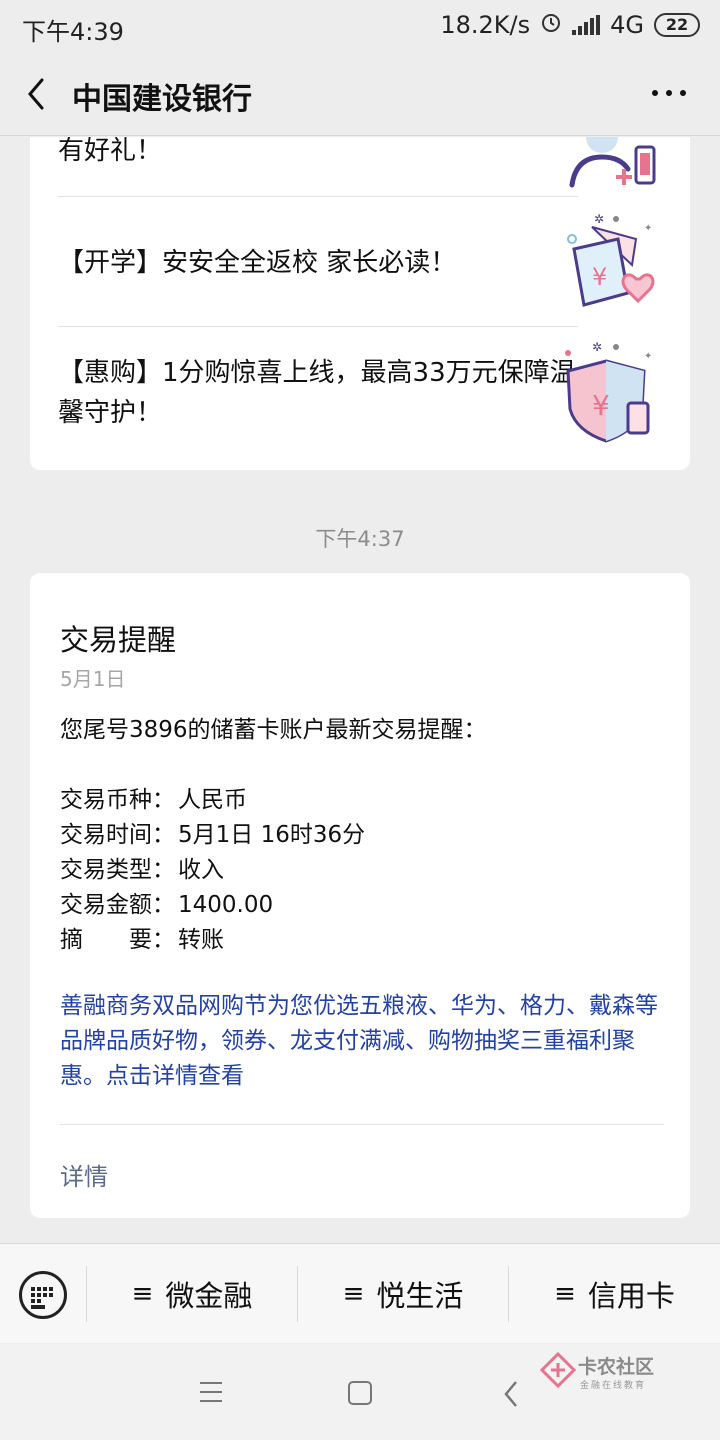 Image resolution: width=720 pixels, height=1440 pixels. I want to click on system-back-button, so click(511, 1394).